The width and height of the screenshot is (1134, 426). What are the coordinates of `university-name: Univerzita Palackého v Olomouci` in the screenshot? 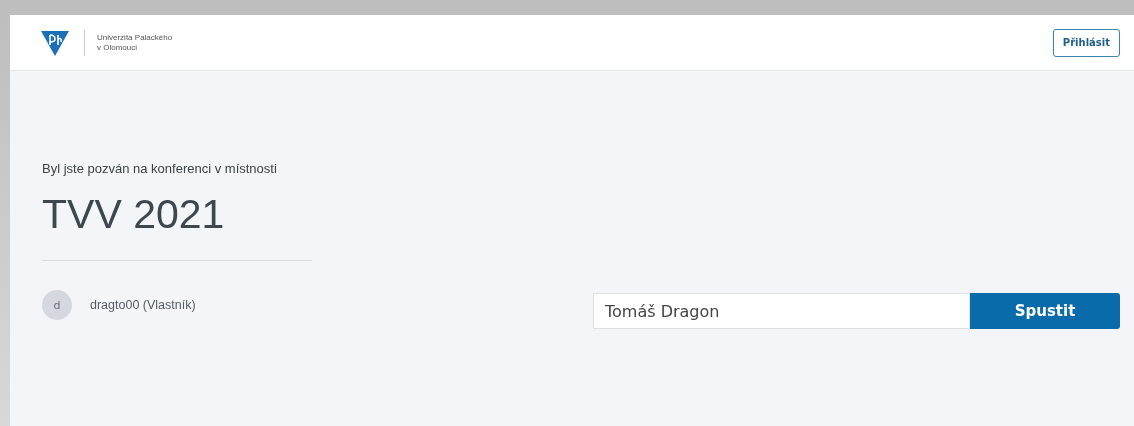 It's located at (135, 42).